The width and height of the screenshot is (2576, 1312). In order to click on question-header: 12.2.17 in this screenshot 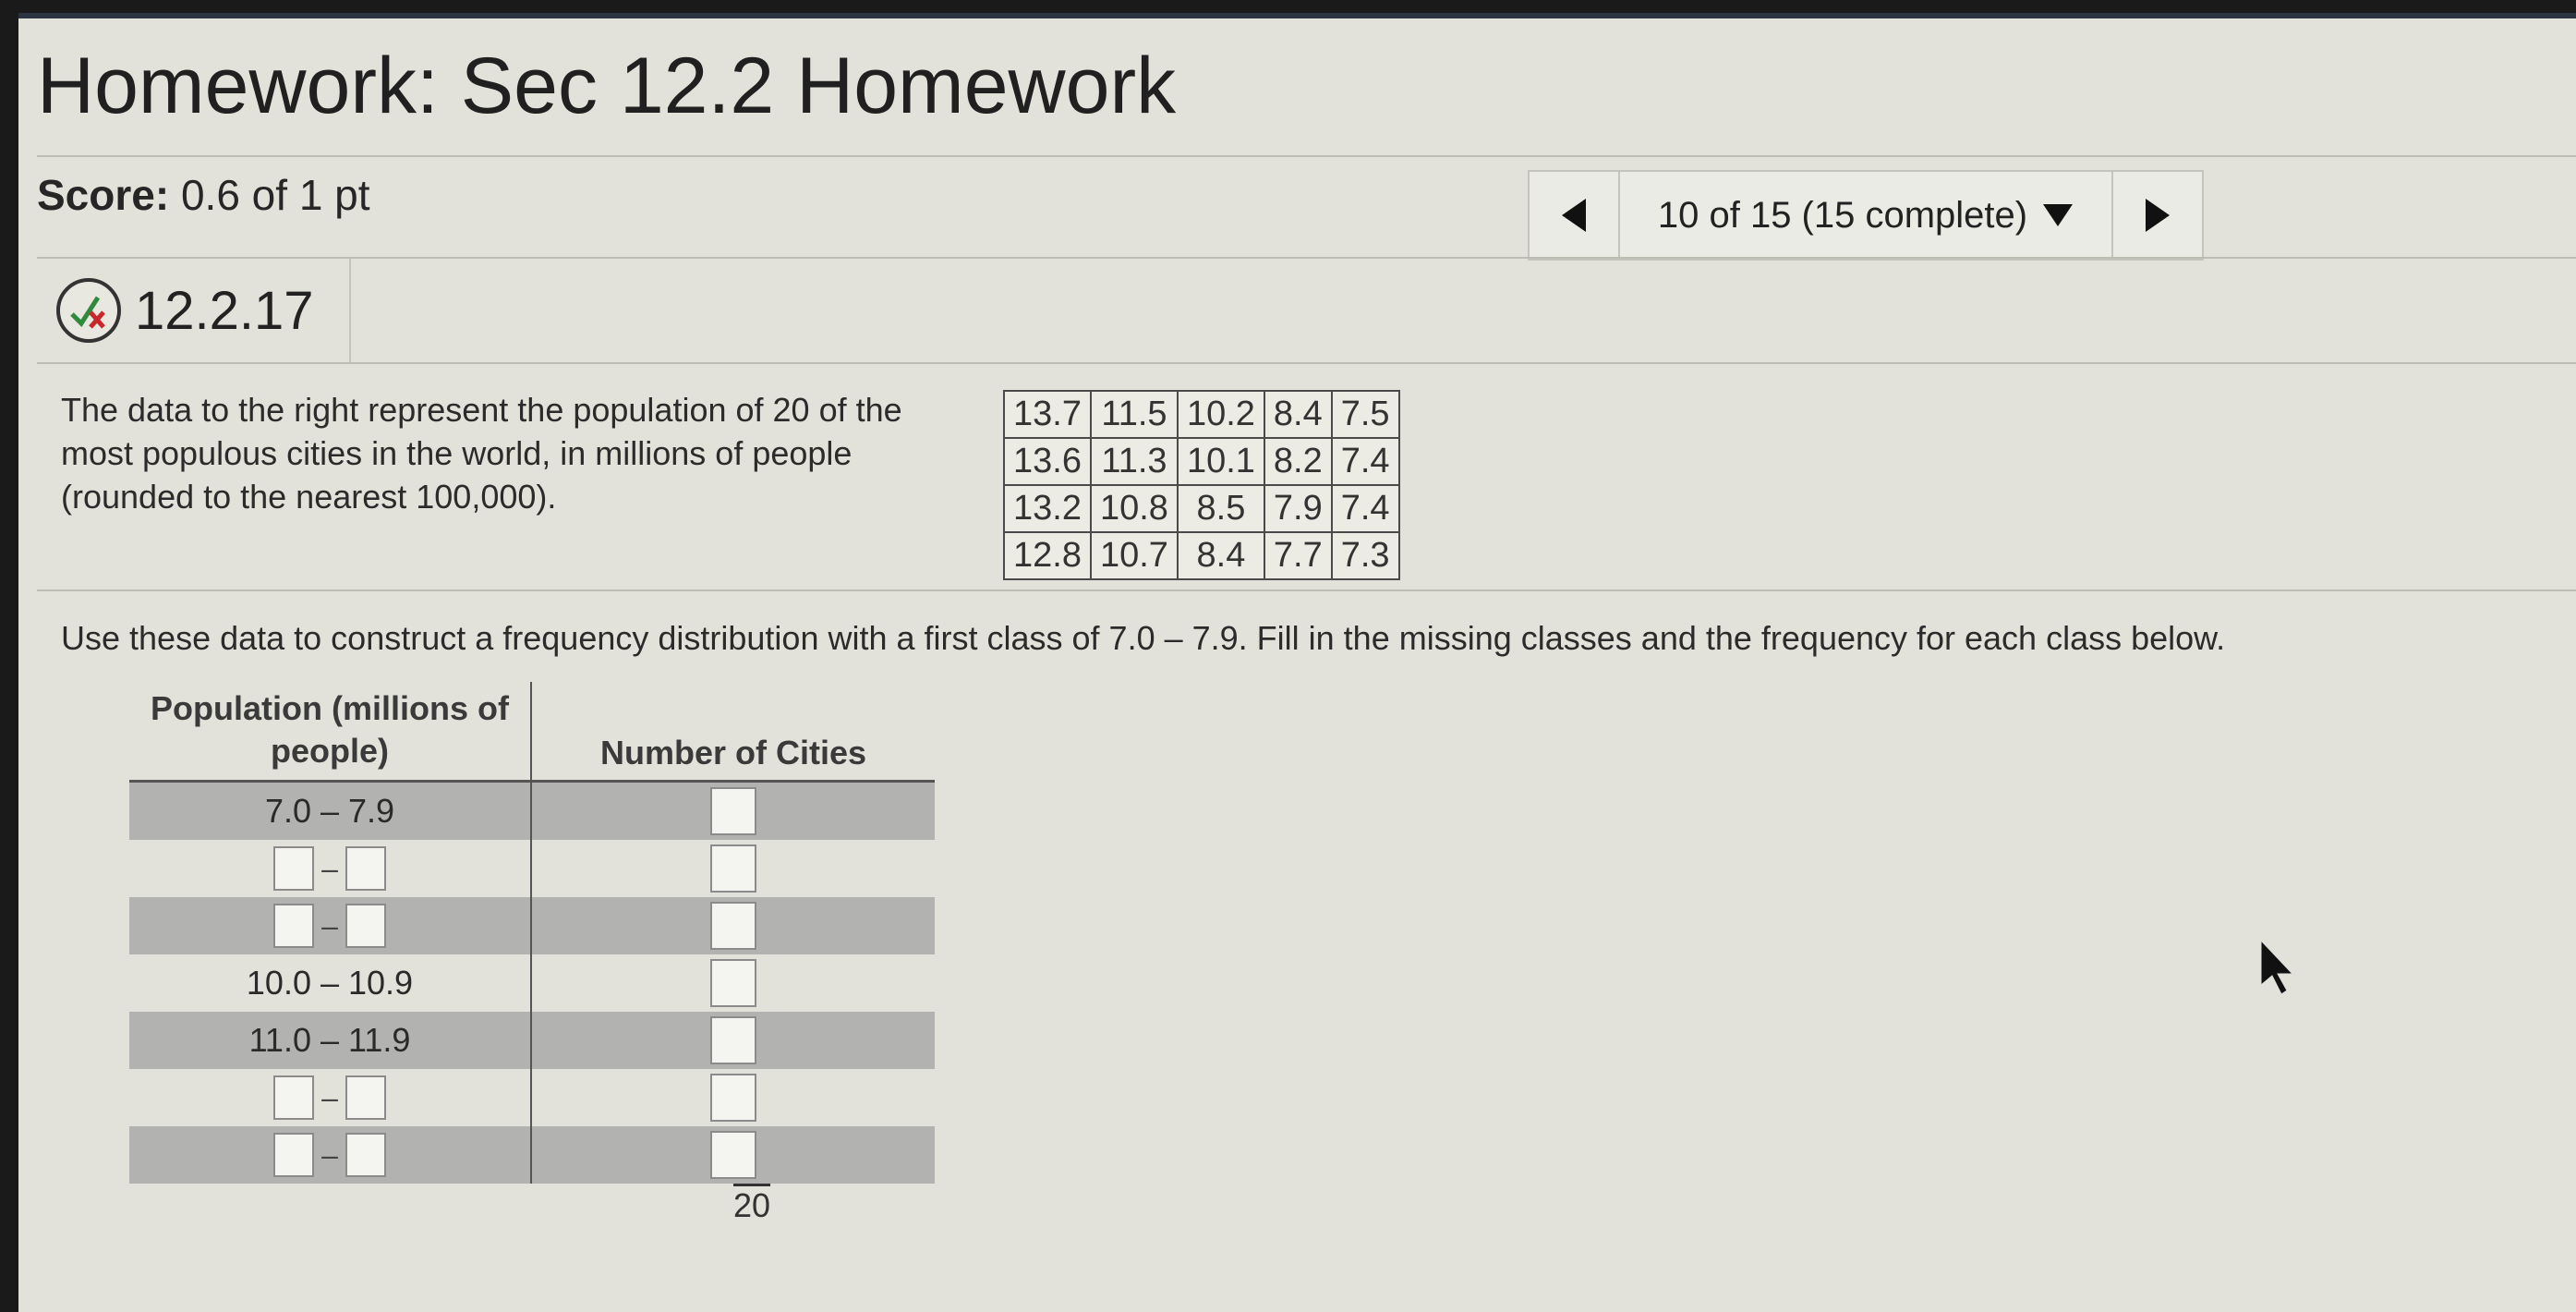, I will do `click(194, 310)`.